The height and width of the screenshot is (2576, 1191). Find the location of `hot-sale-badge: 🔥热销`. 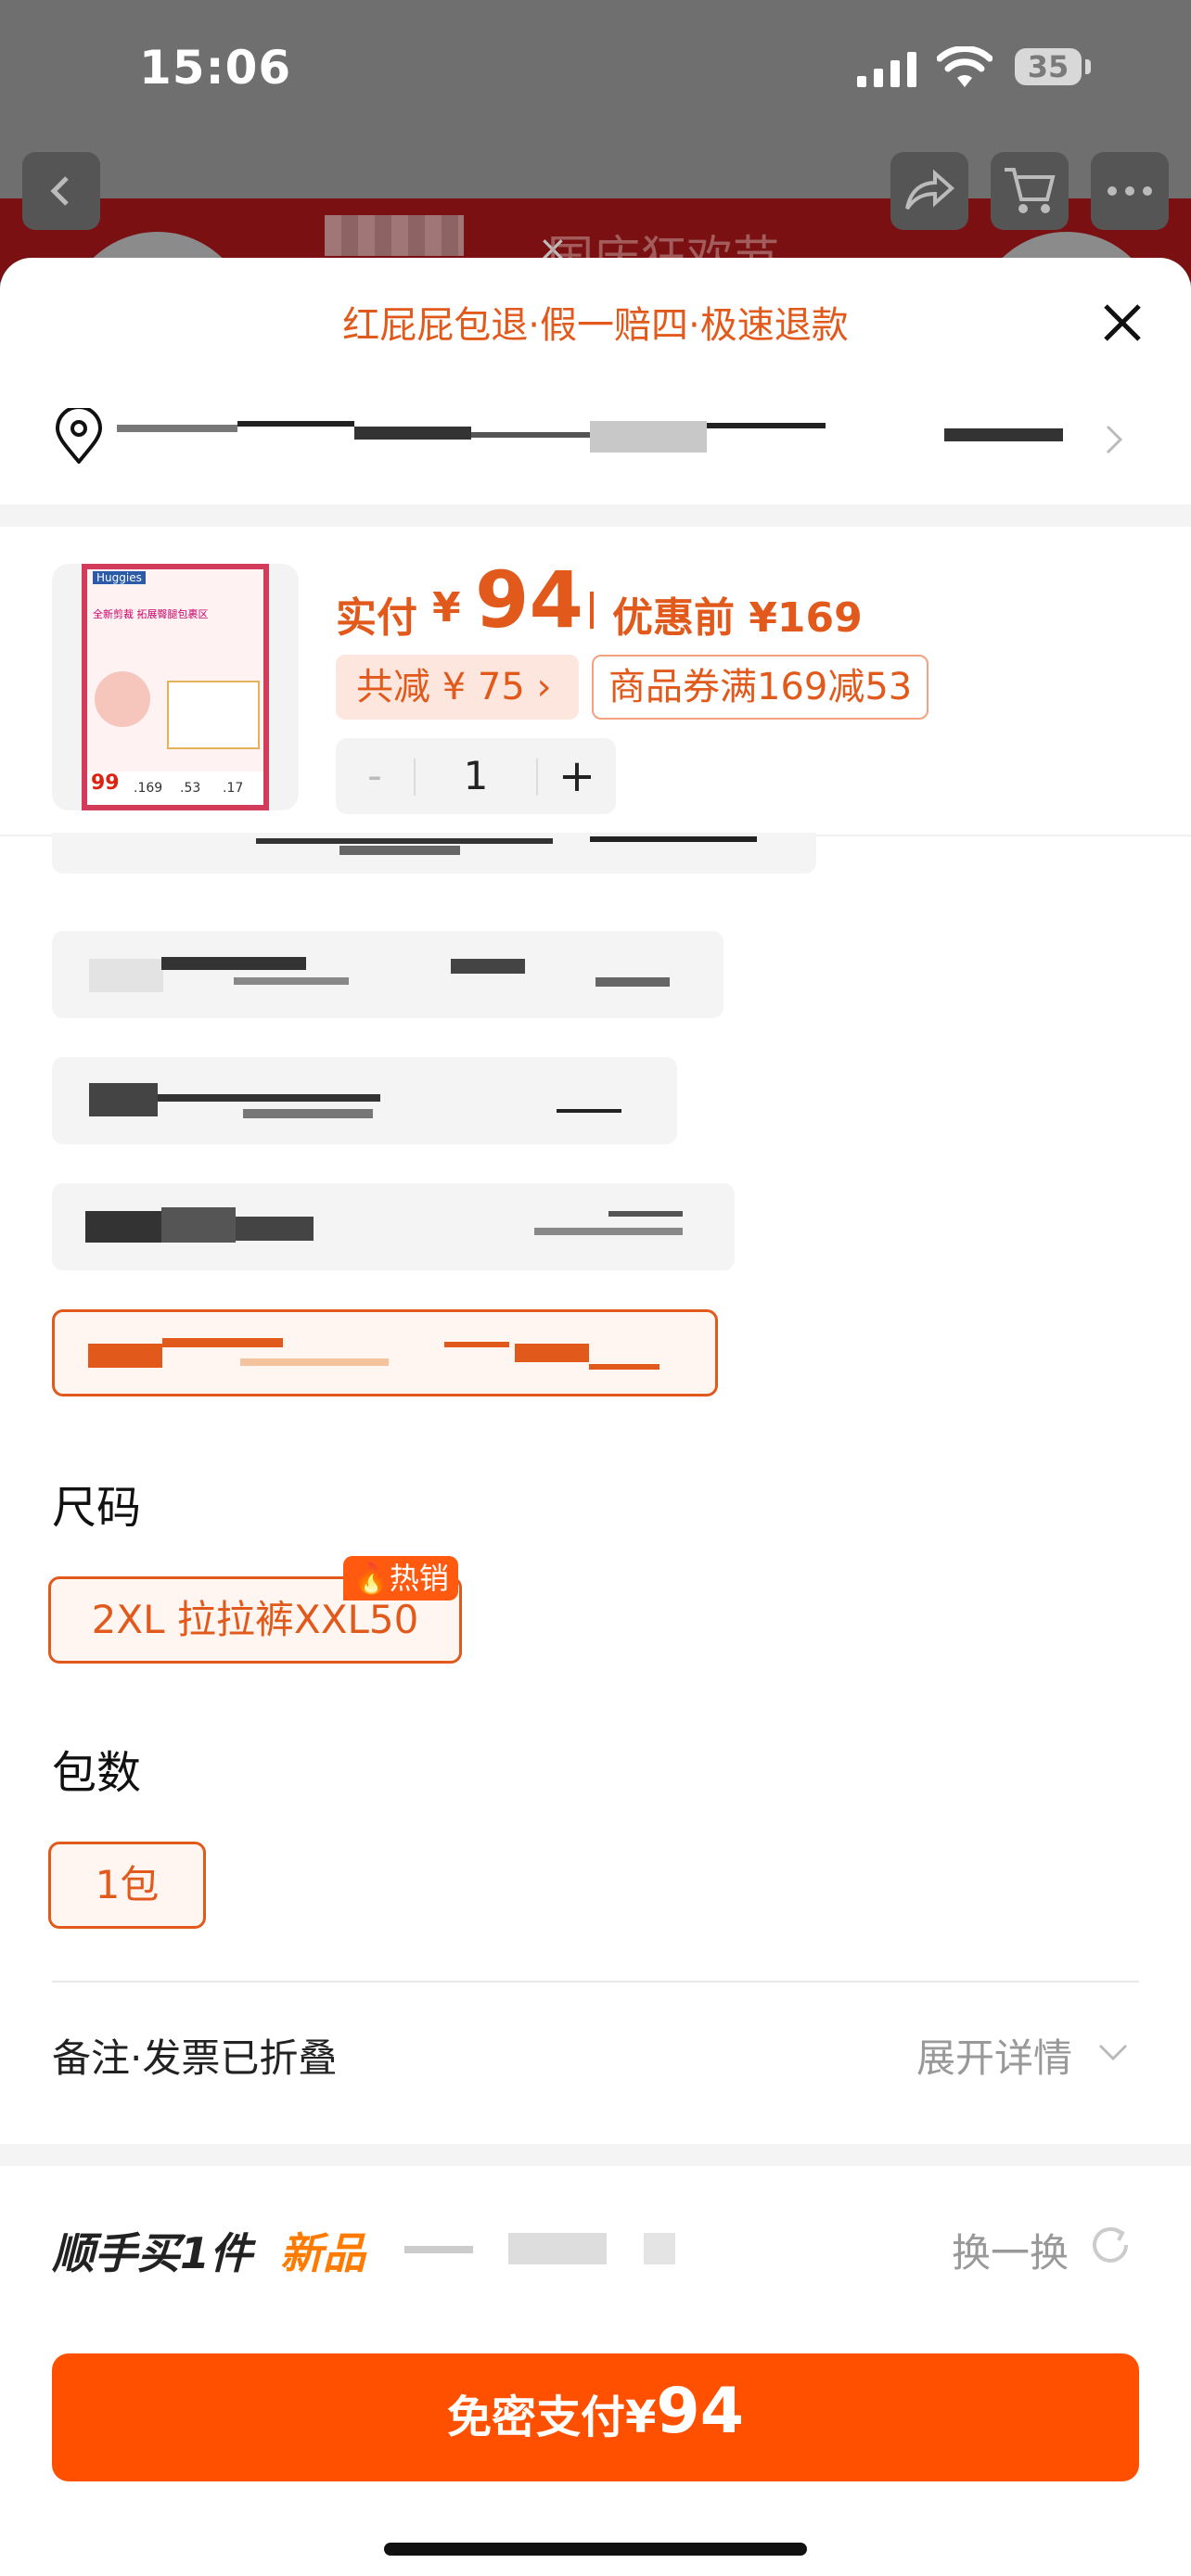

hot-sale-badge: 🔥热销 is located at coordinates (400, 1578).